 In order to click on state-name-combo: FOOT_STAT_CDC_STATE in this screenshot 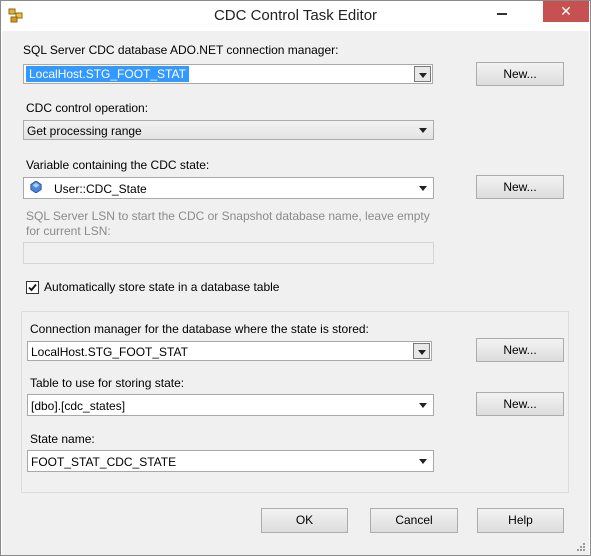, I will do `click(230, 461)`.